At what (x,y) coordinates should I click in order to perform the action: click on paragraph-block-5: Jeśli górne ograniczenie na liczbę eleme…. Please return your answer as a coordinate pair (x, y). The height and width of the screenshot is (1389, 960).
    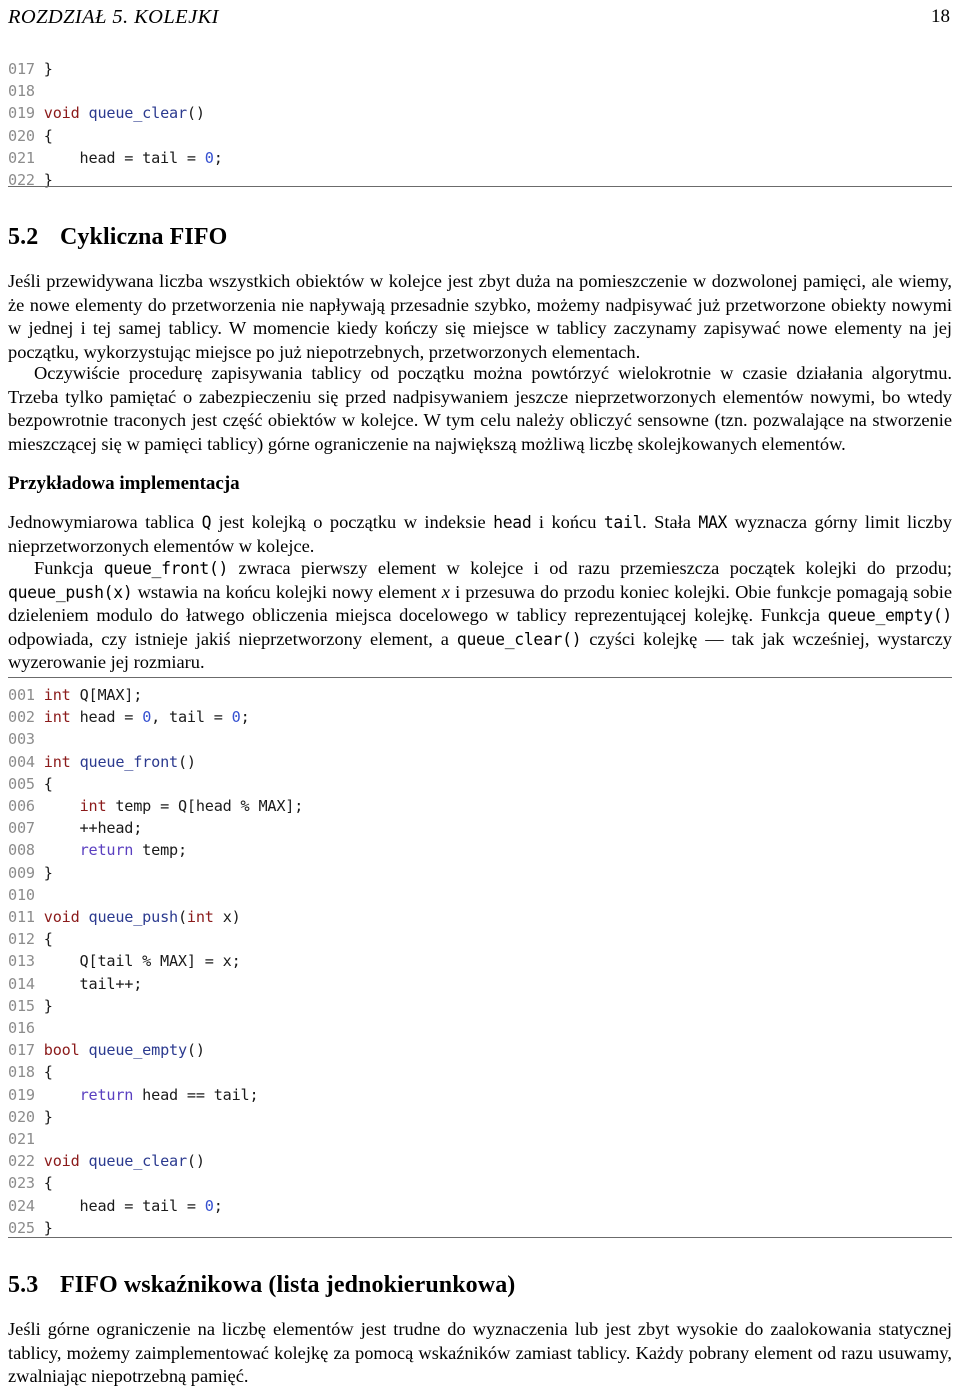
    Looking at the image, I should click on (480, 1353).